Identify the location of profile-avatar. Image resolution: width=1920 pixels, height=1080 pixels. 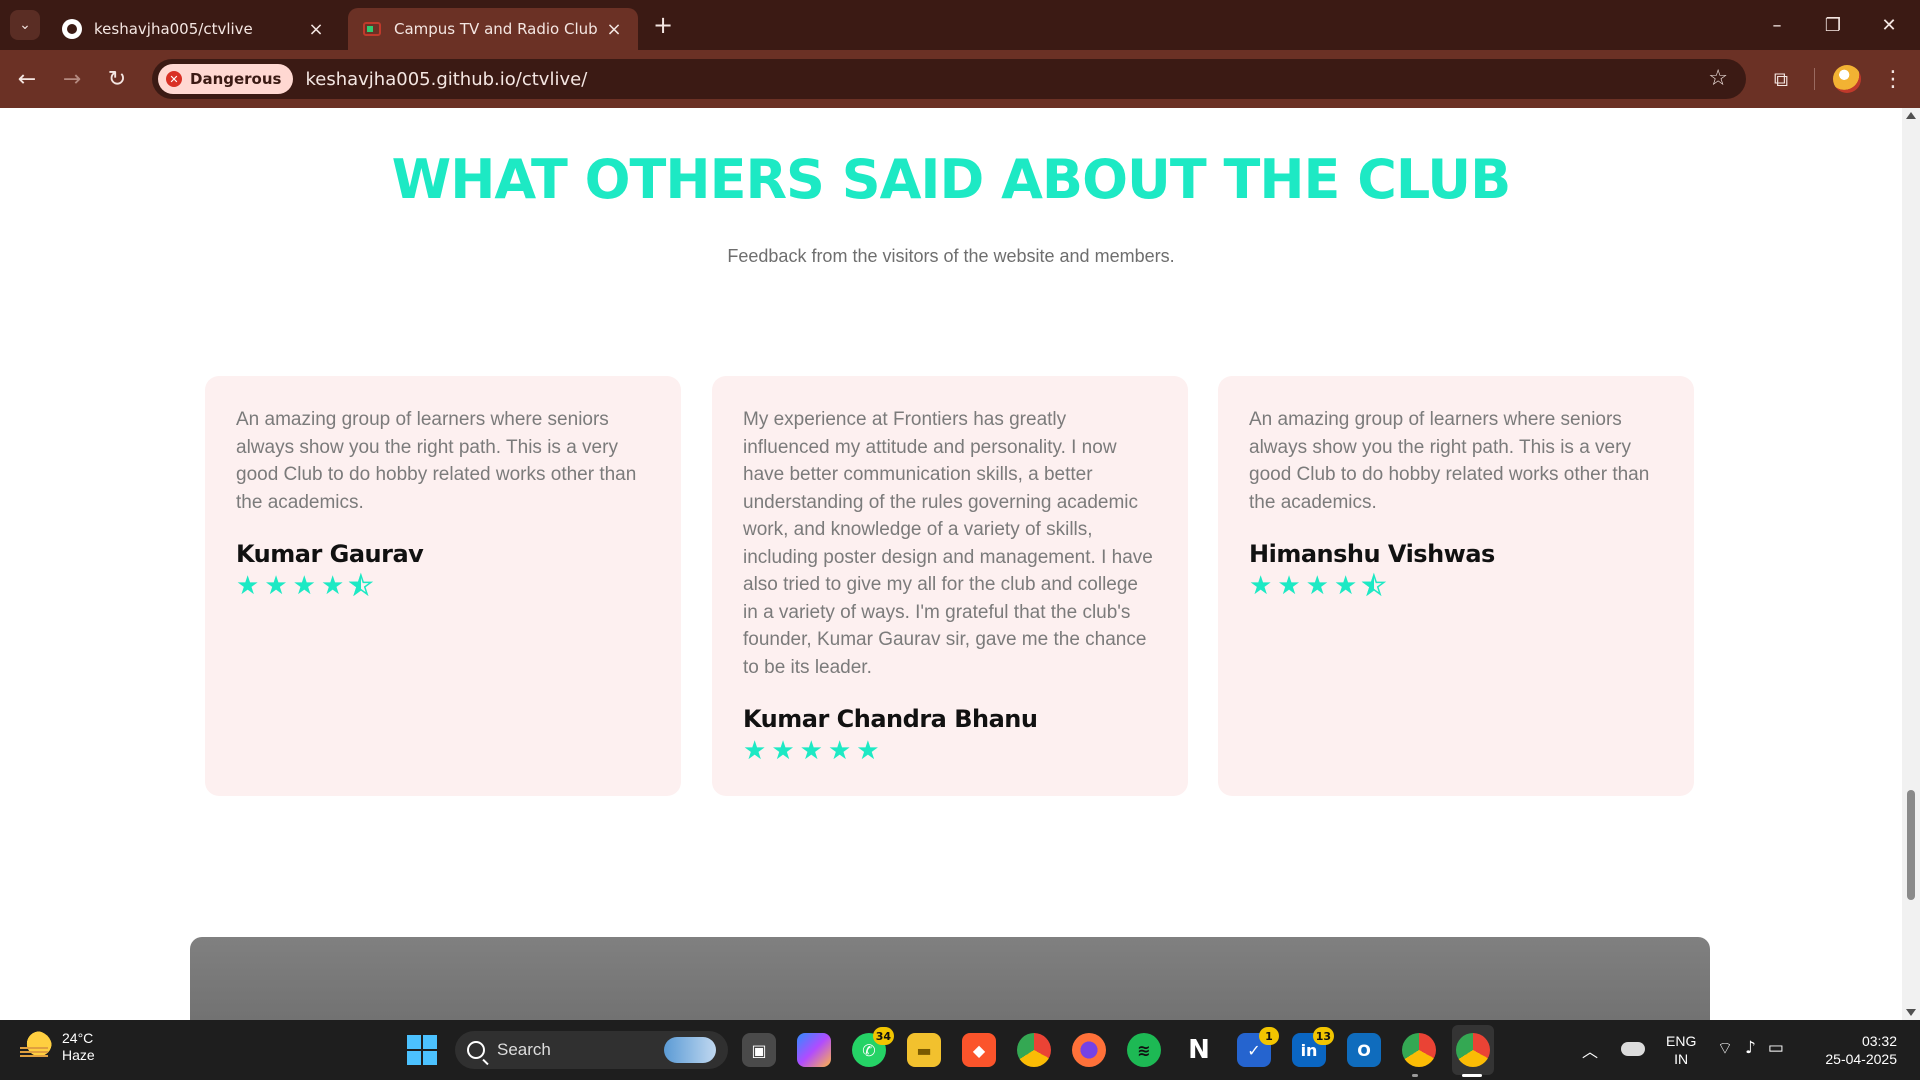
(1847, 79).